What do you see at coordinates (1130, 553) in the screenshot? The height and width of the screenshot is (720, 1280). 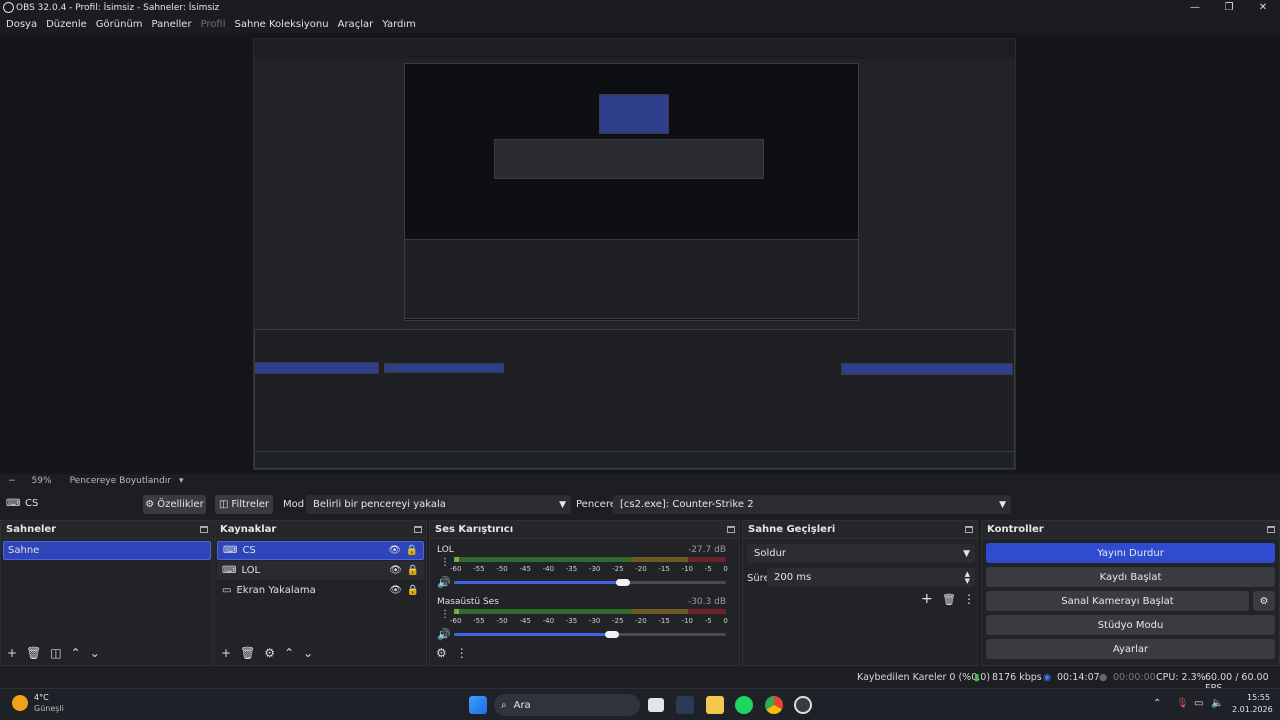 I see `stop-streaming-button: Yayını Durdur` at bounding box center [1130, 553].